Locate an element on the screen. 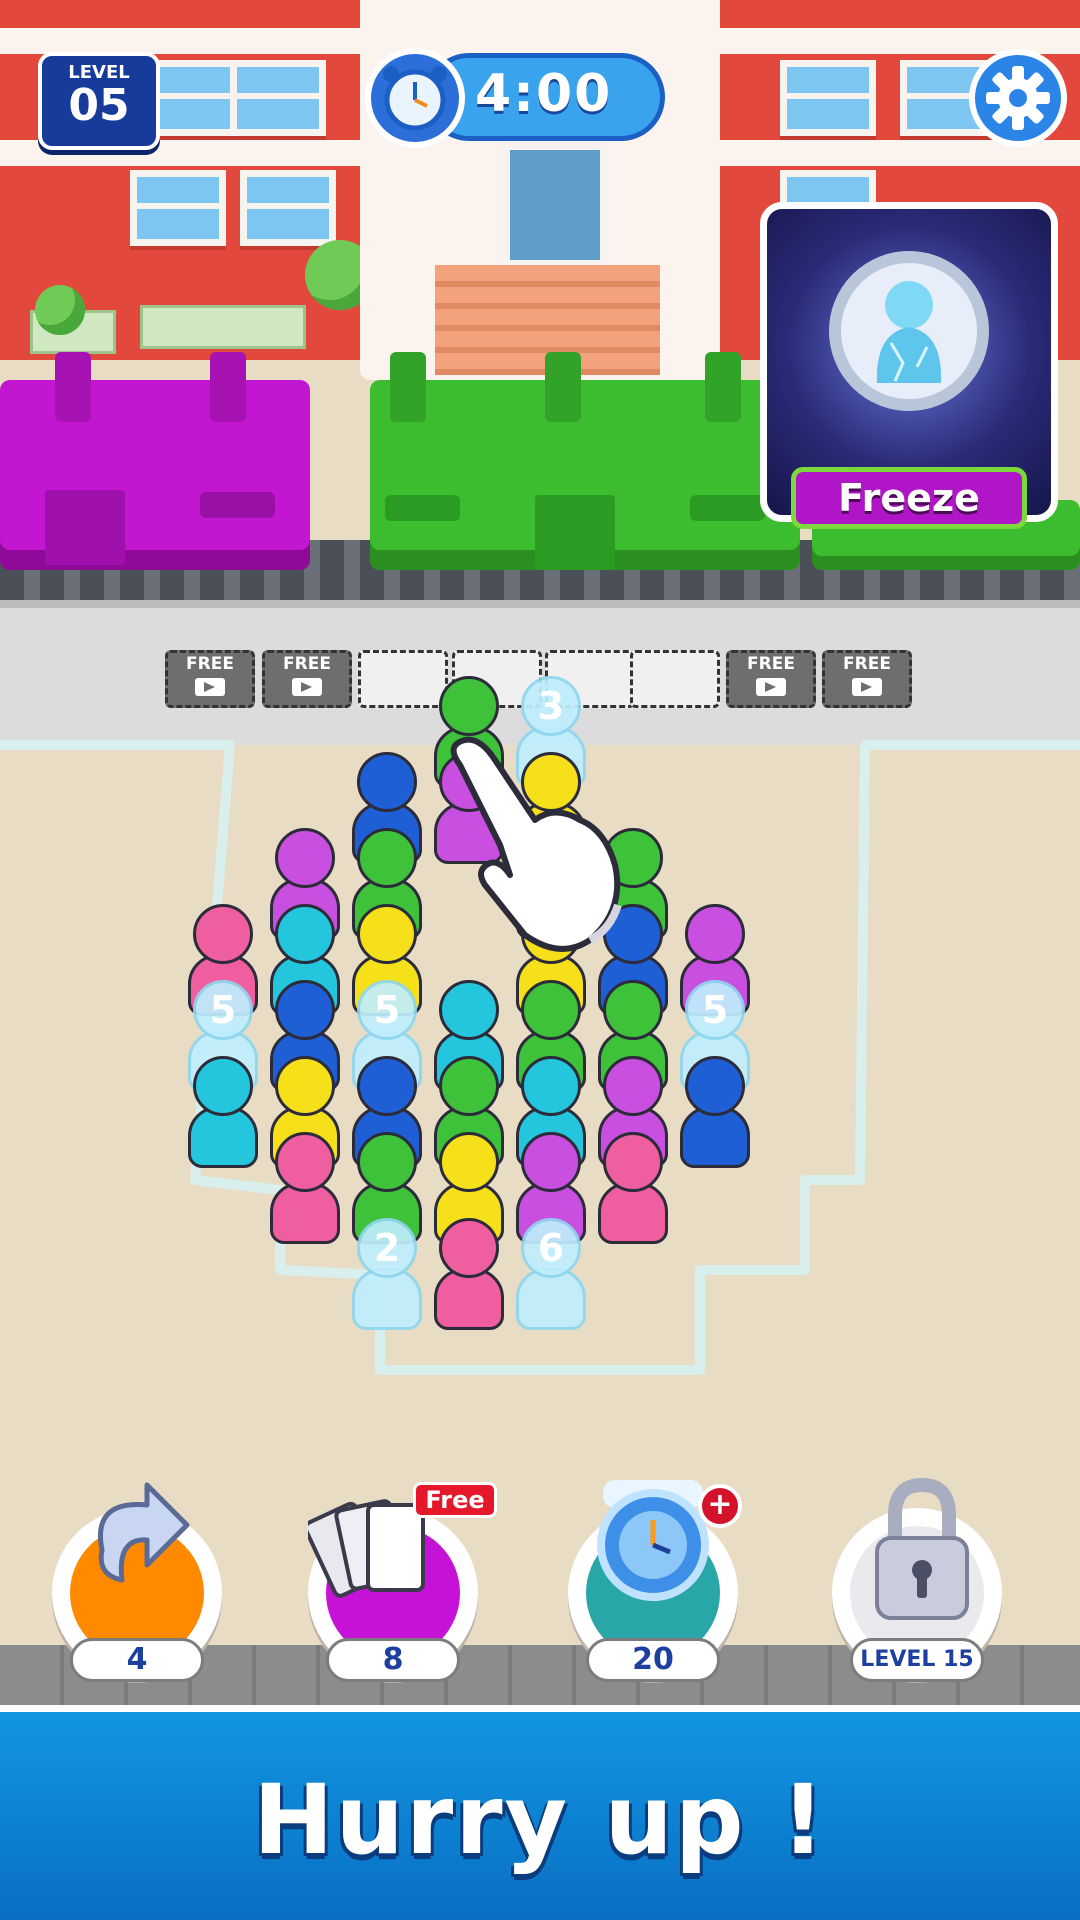 The width and height of the screenshot is (1080, 1920). locked-level-label: LEVEL 15 is located at coordinates (917, 1660).